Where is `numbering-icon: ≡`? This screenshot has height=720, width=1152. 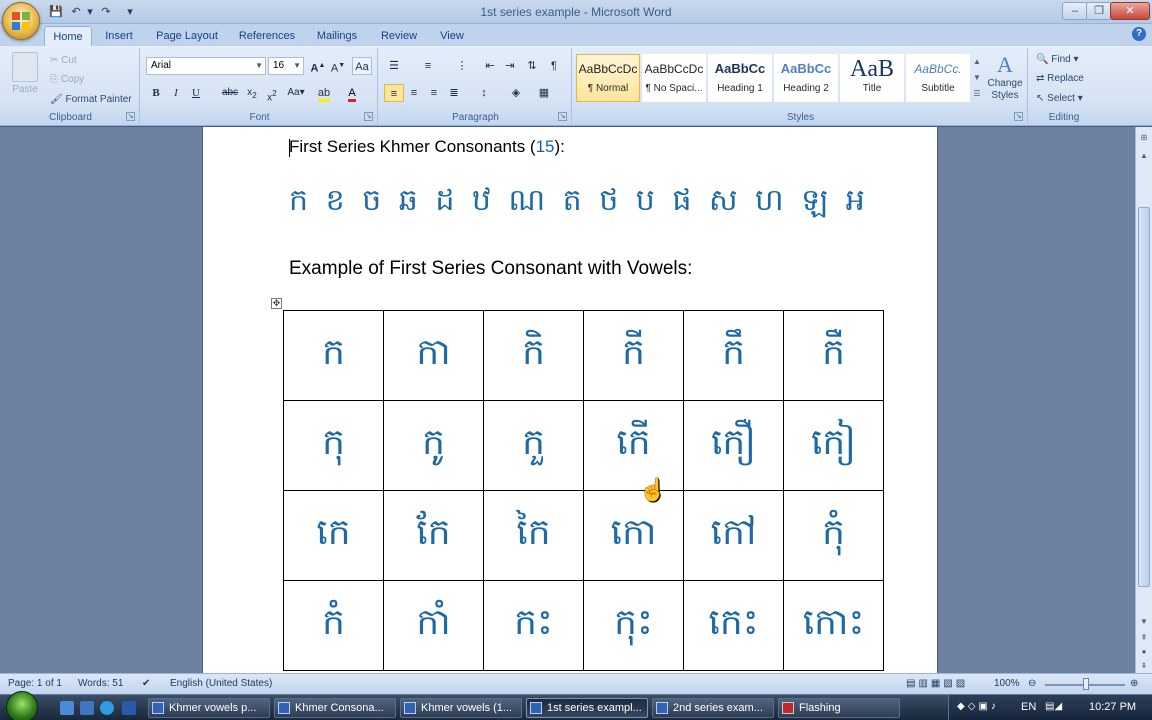
numbering-icon: ≡ is located at coordinates (428, 66).